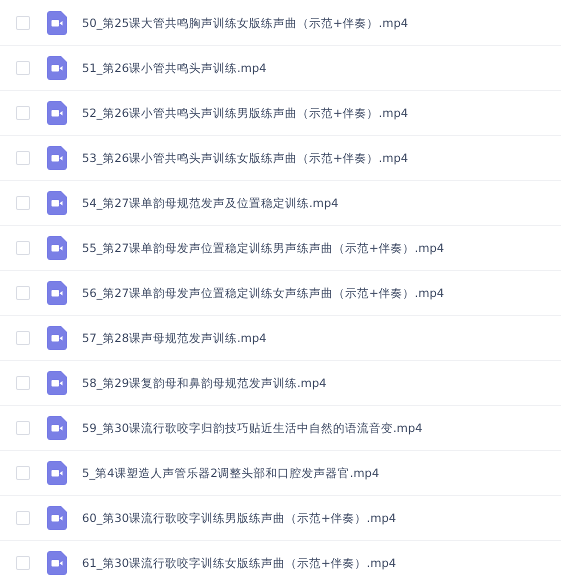 Image resolution: width=561 pixels, height=584 pixels. Describe the element at coordinates (239, 518) in the screenshot. I see `file-name: 60_第30课流行歌咬字训练男版练声曲（示范+伴奏）.mp4` at that location.